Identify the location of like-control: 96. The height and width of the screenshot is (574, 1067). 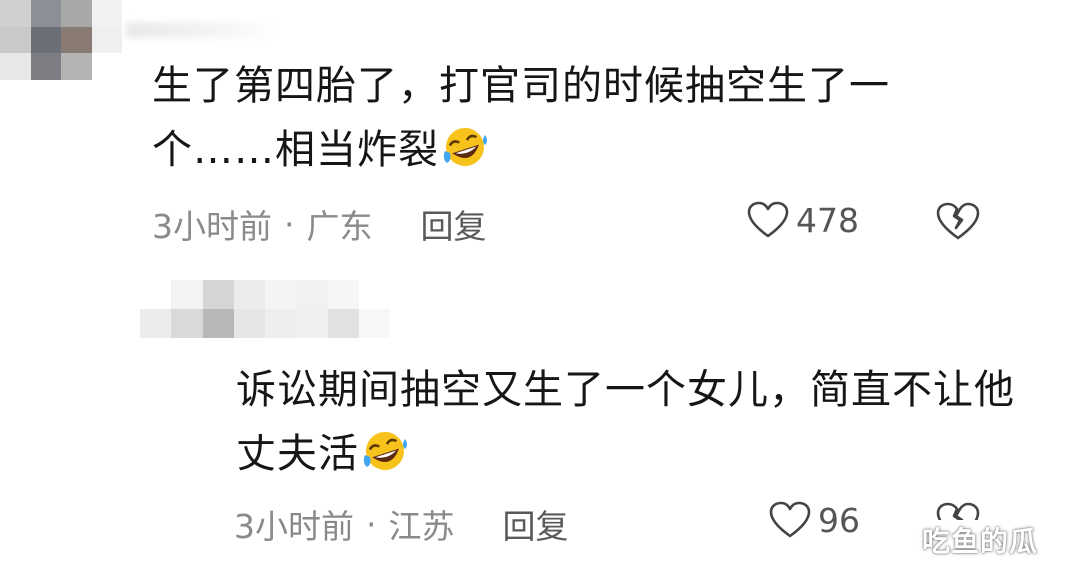
(814, 520).